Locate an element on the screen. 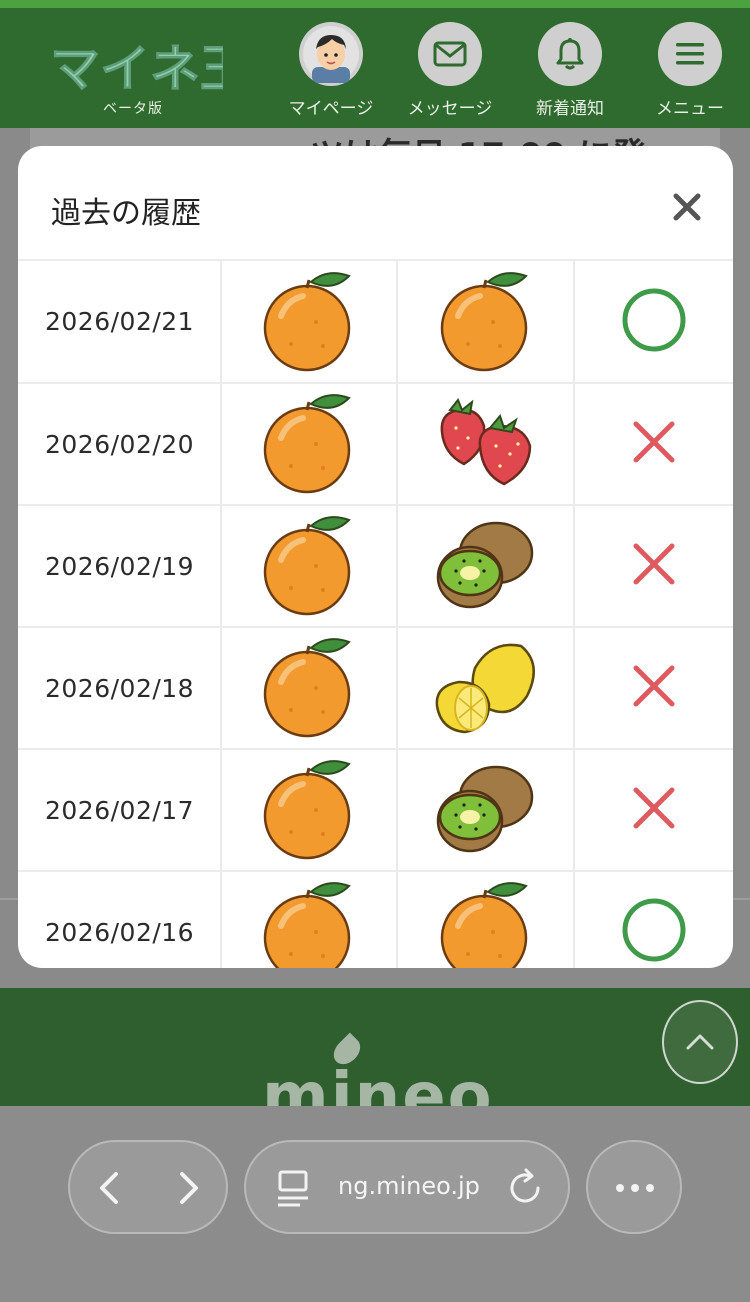 This screenshot has height=1302, width=750. more-icon is located at coordinates (635, 1188).